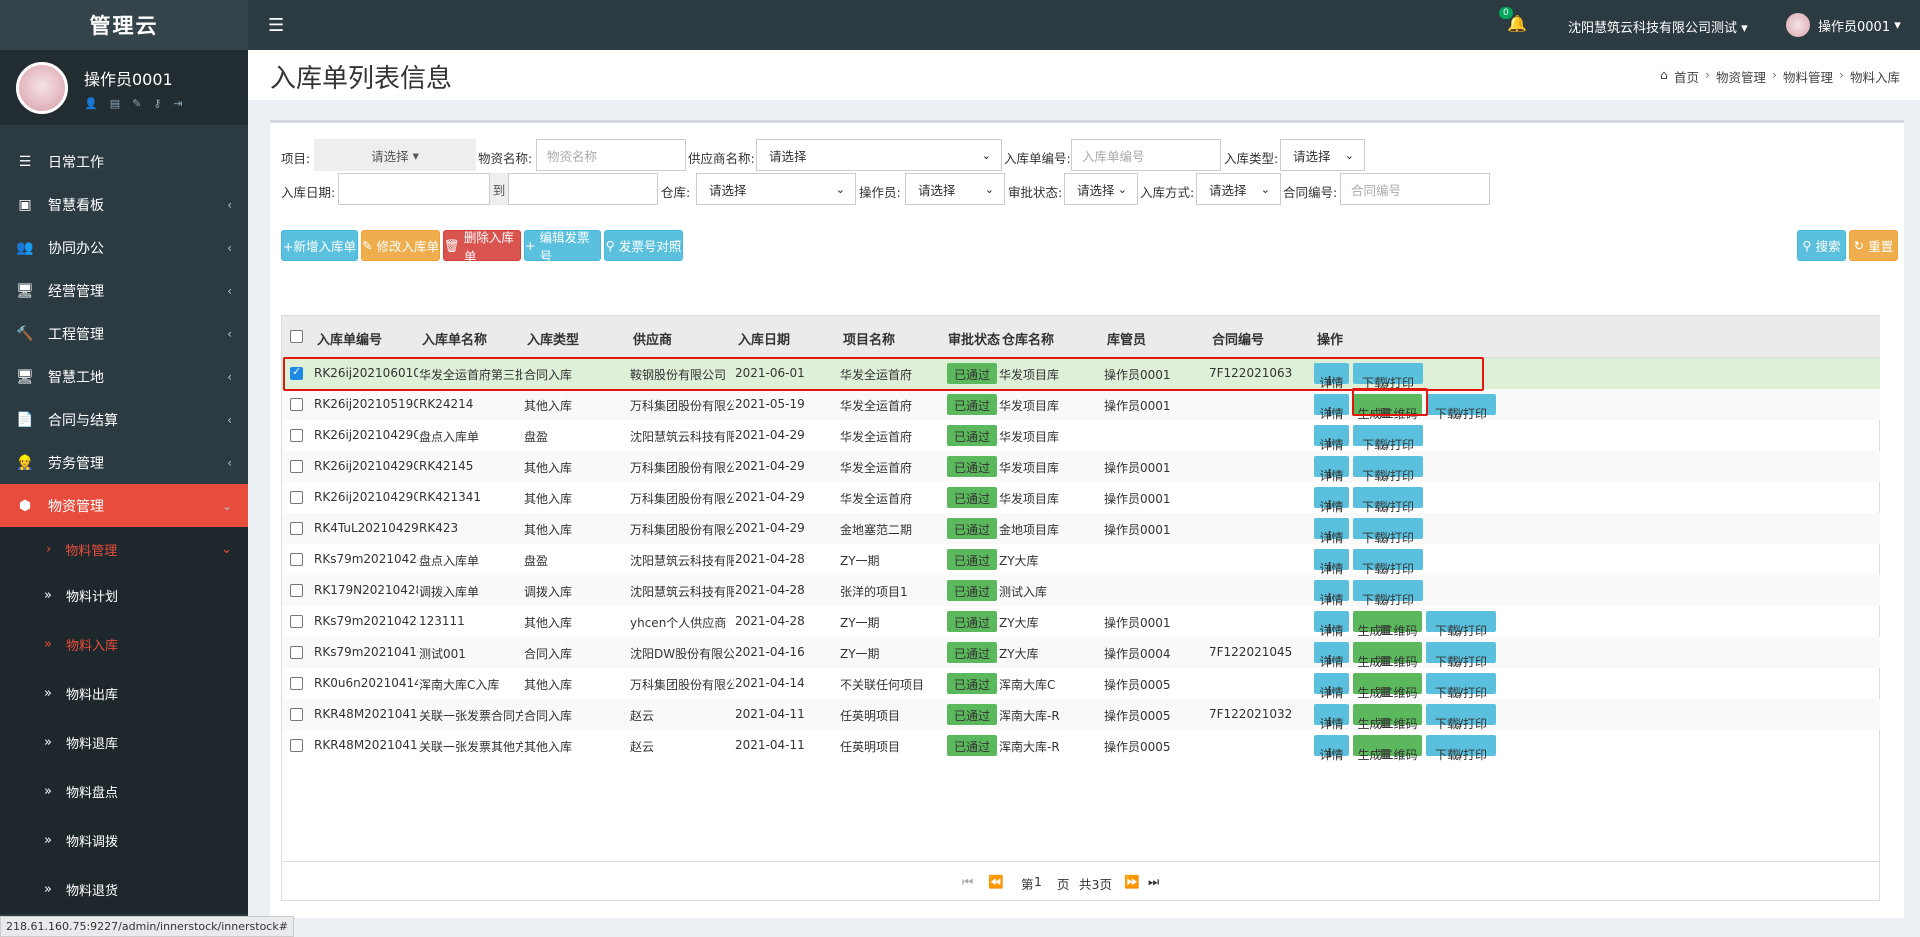  I want to click on first-page-icon: ⏮, so click(967, 882).